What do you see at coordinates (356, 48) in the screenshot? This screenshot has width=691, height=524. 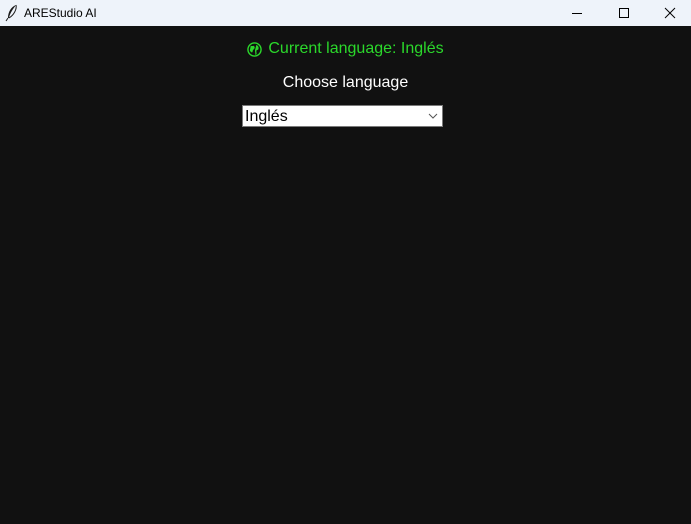 I see `current-language-text: Current language: Inglés` at bounding box center [356, 48].